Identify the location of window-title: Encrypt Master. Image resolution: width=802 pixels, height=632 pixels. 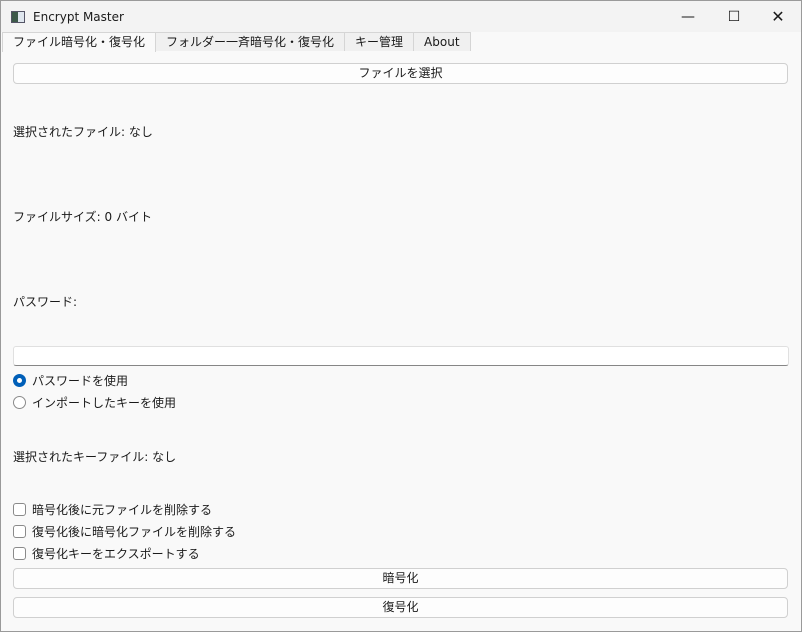
(78, 16).